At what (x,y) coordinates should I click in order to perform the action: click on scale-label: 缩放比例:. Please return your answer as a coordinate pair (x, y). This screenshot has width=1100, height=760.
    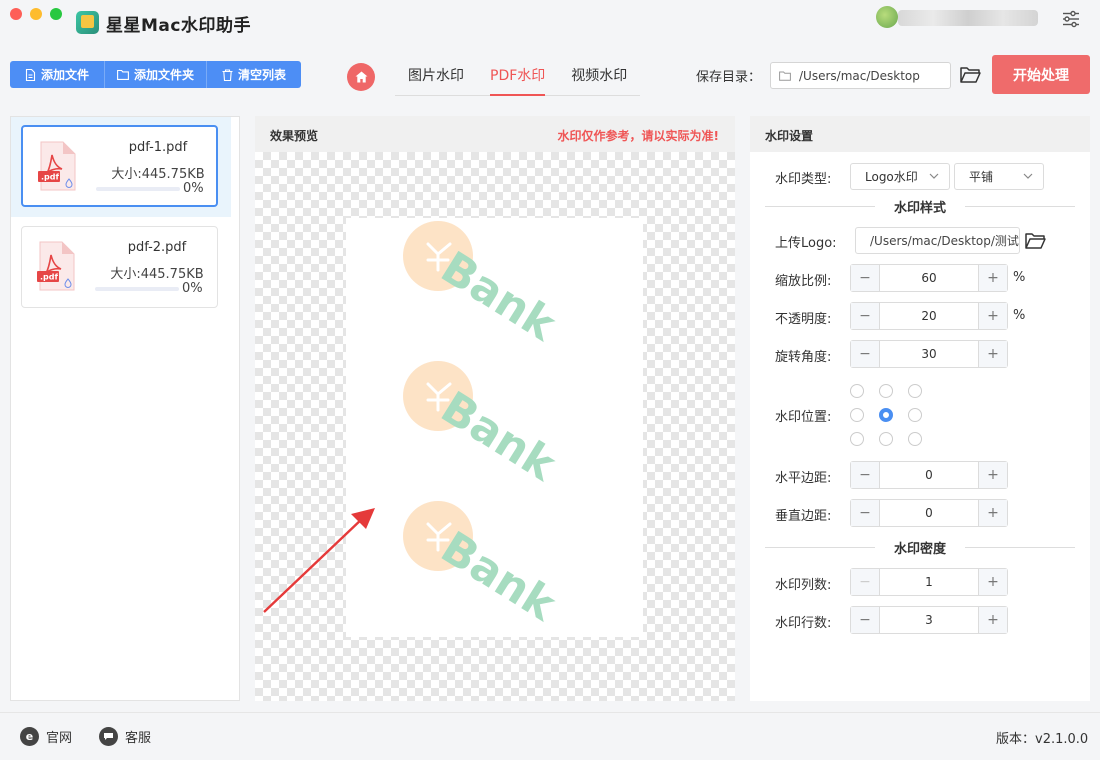
    Looking at the image, I should click on (803, 281).